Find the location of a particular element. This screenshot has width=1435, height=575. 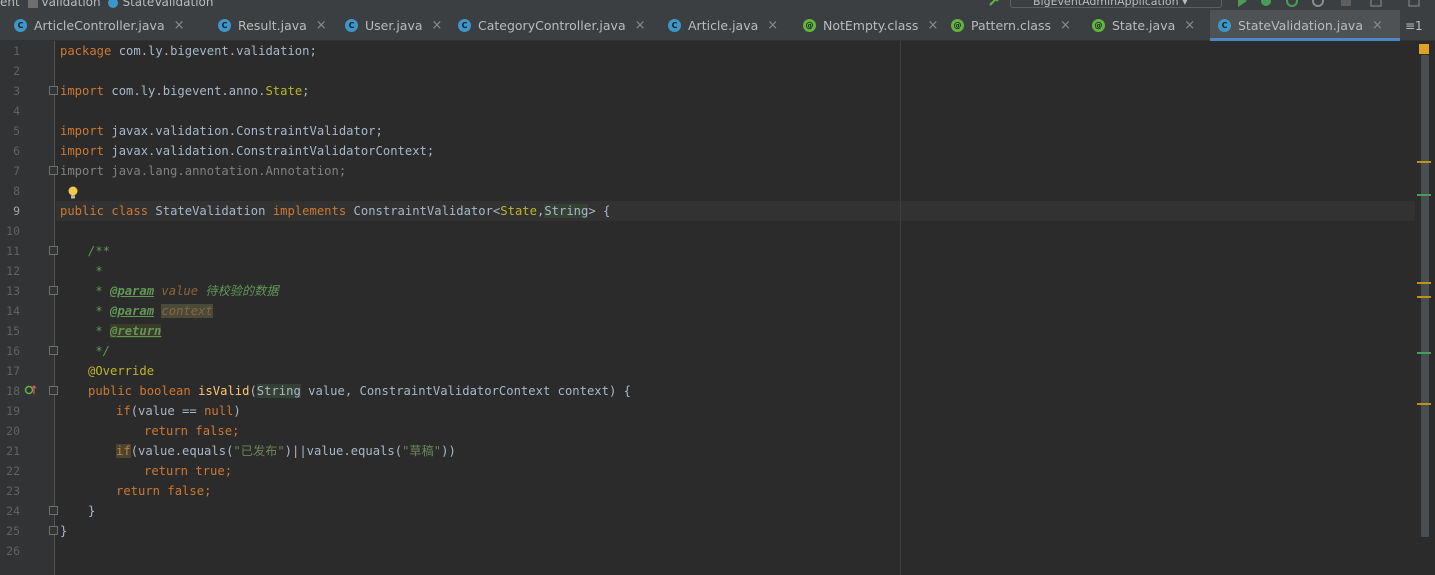

line-number: 24 is located at coordinates (13, 511).